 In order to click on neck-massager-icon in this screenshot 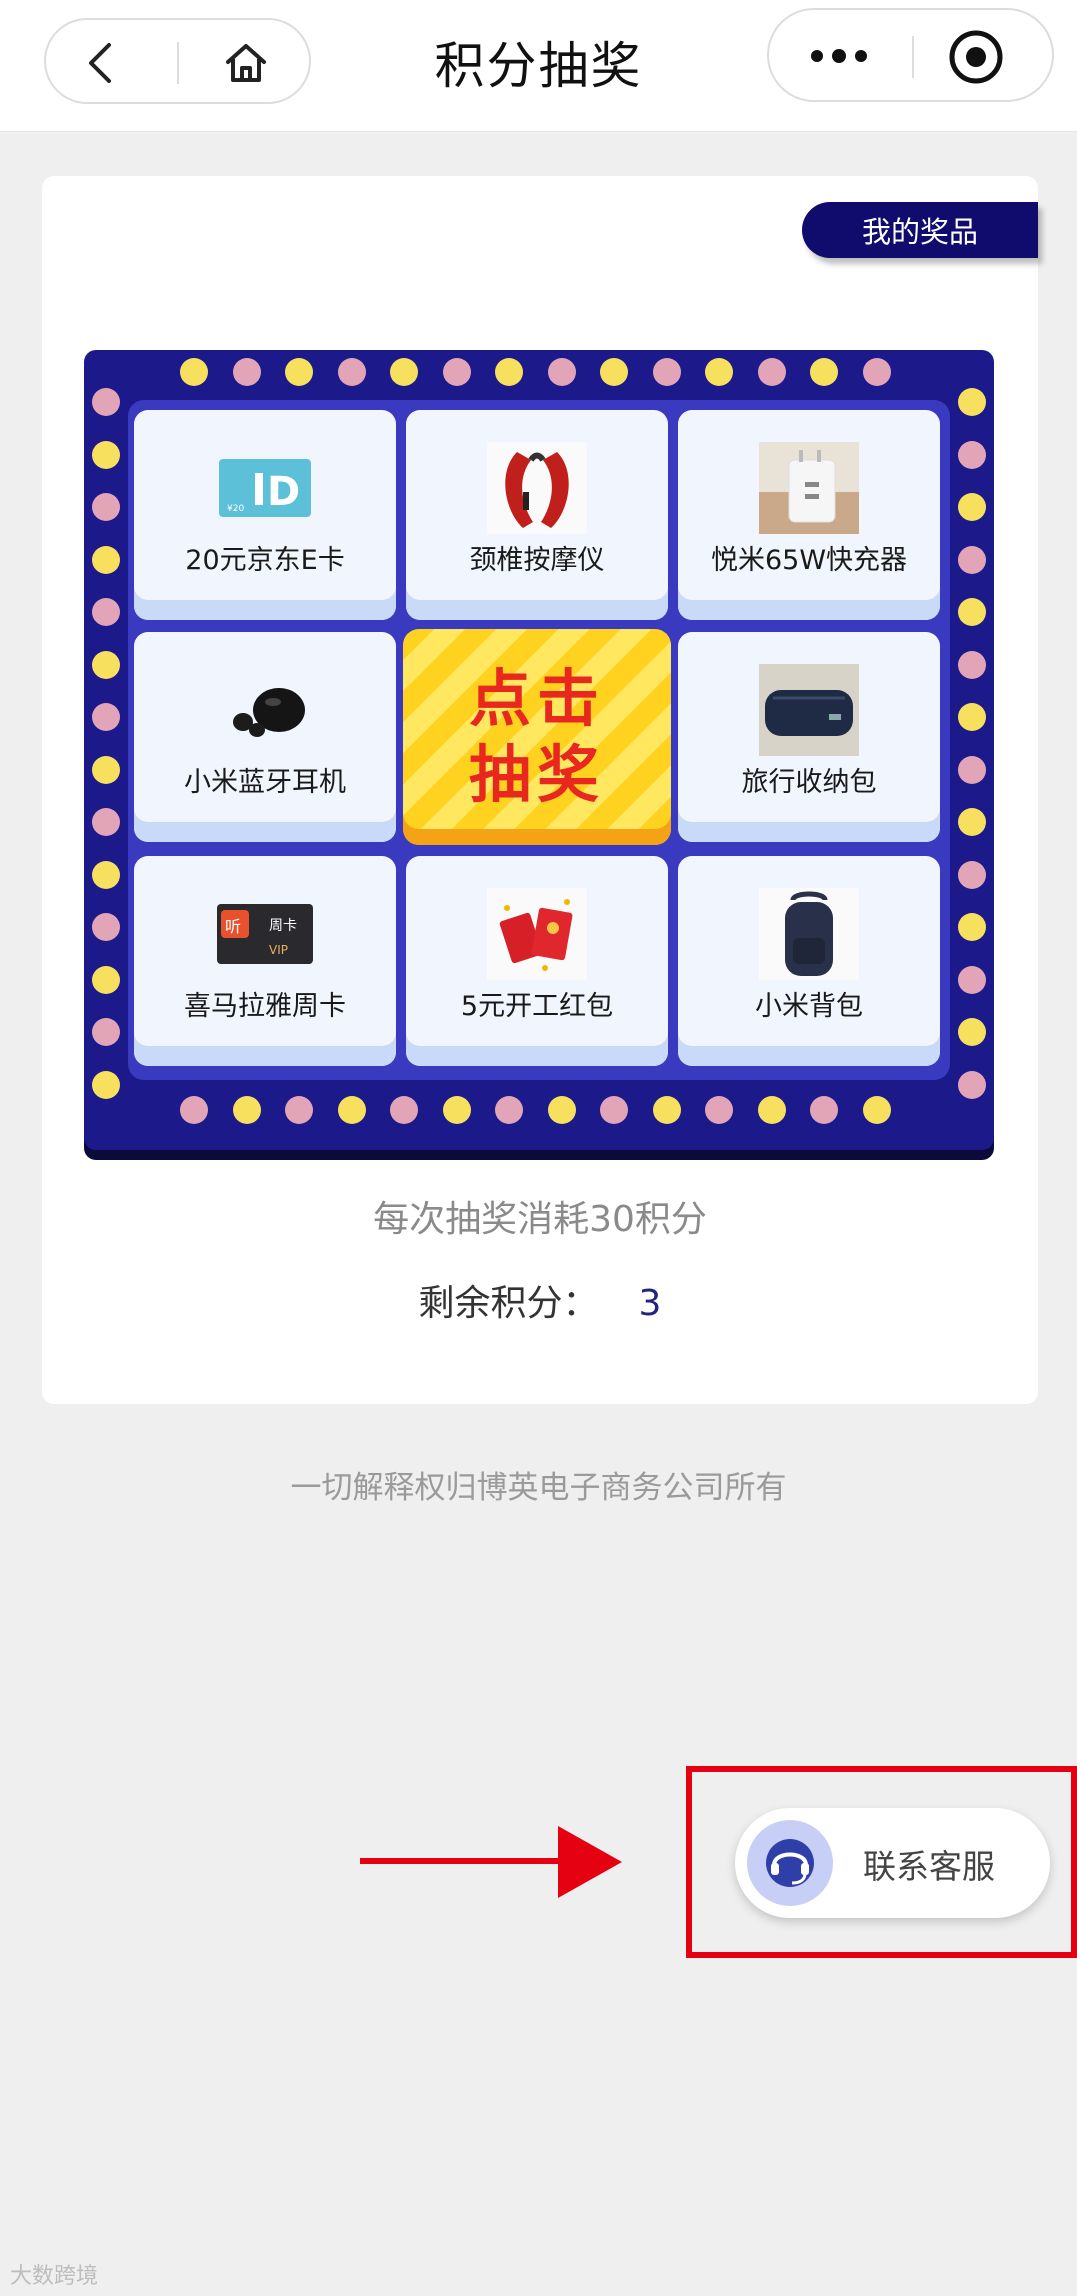, I will do `click(537, 488)`.